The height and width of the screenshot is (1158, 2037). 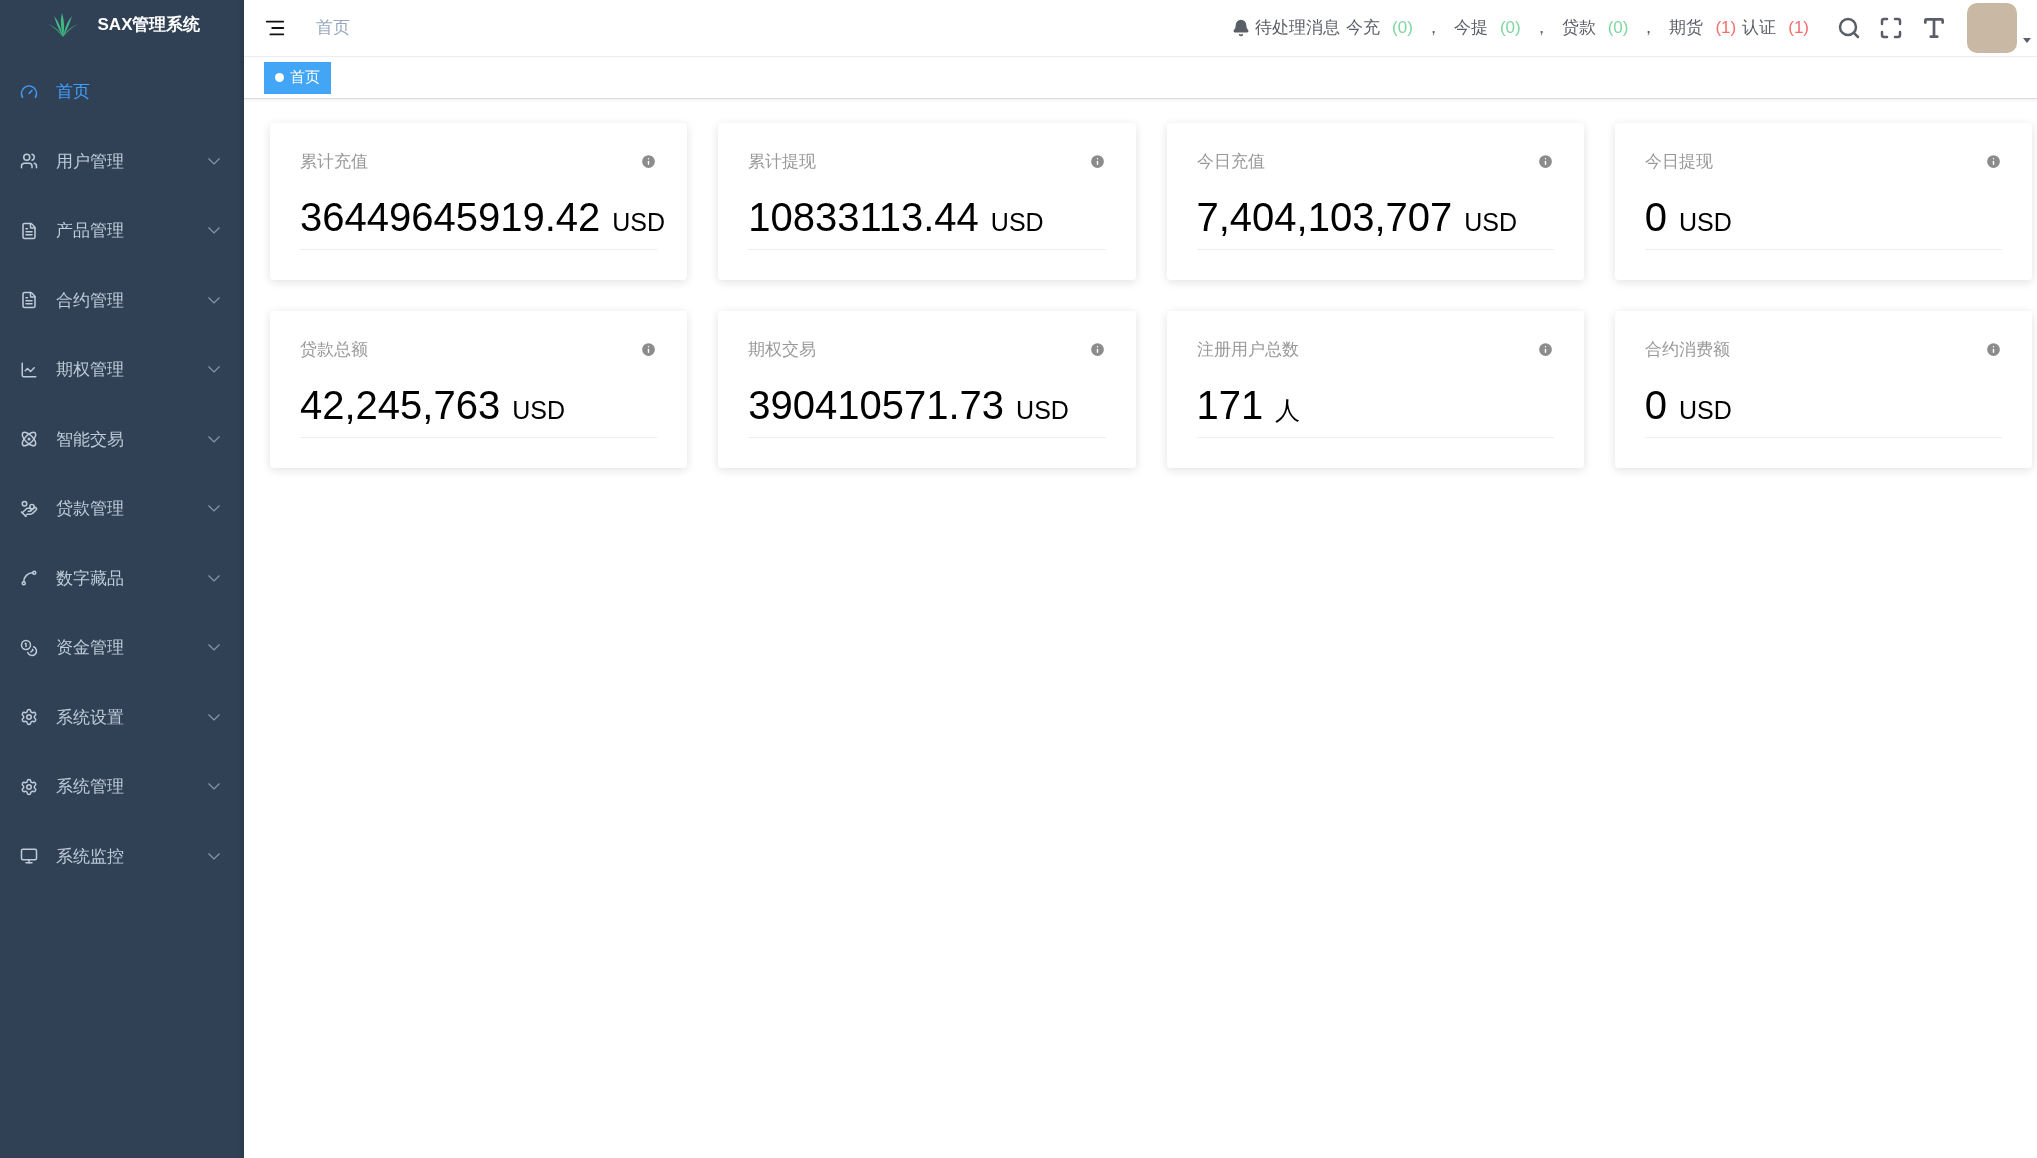 I want to click on breadcrumb: 首页, so click(x=333, y=28).